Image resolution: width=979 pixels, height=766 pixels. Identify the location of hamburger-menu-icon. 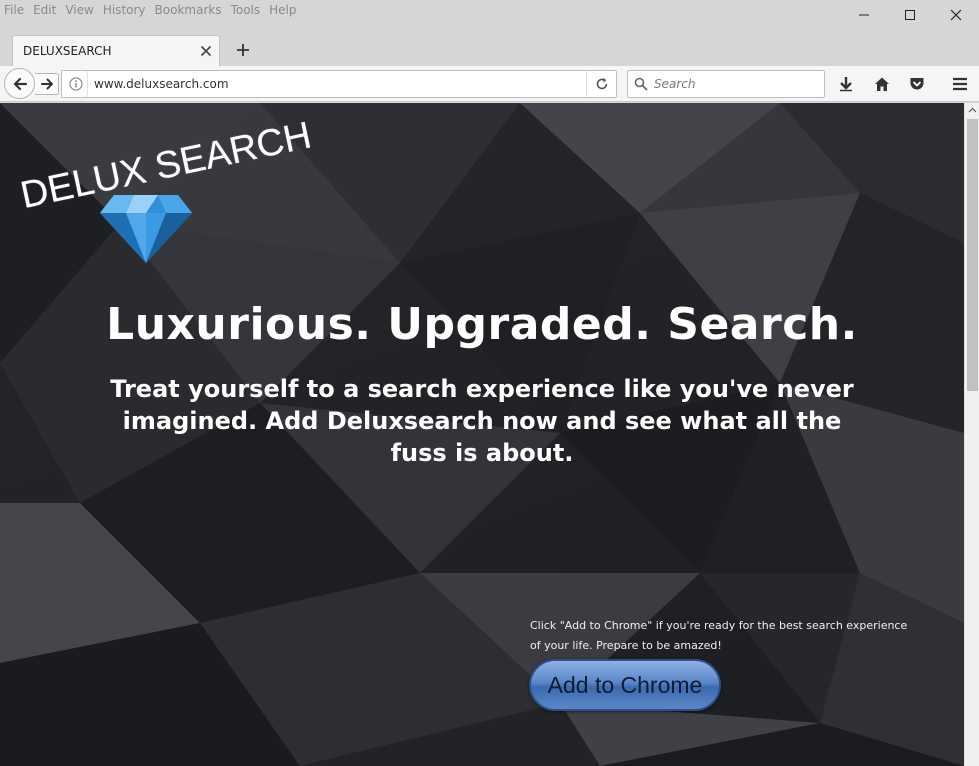
(960, 84).